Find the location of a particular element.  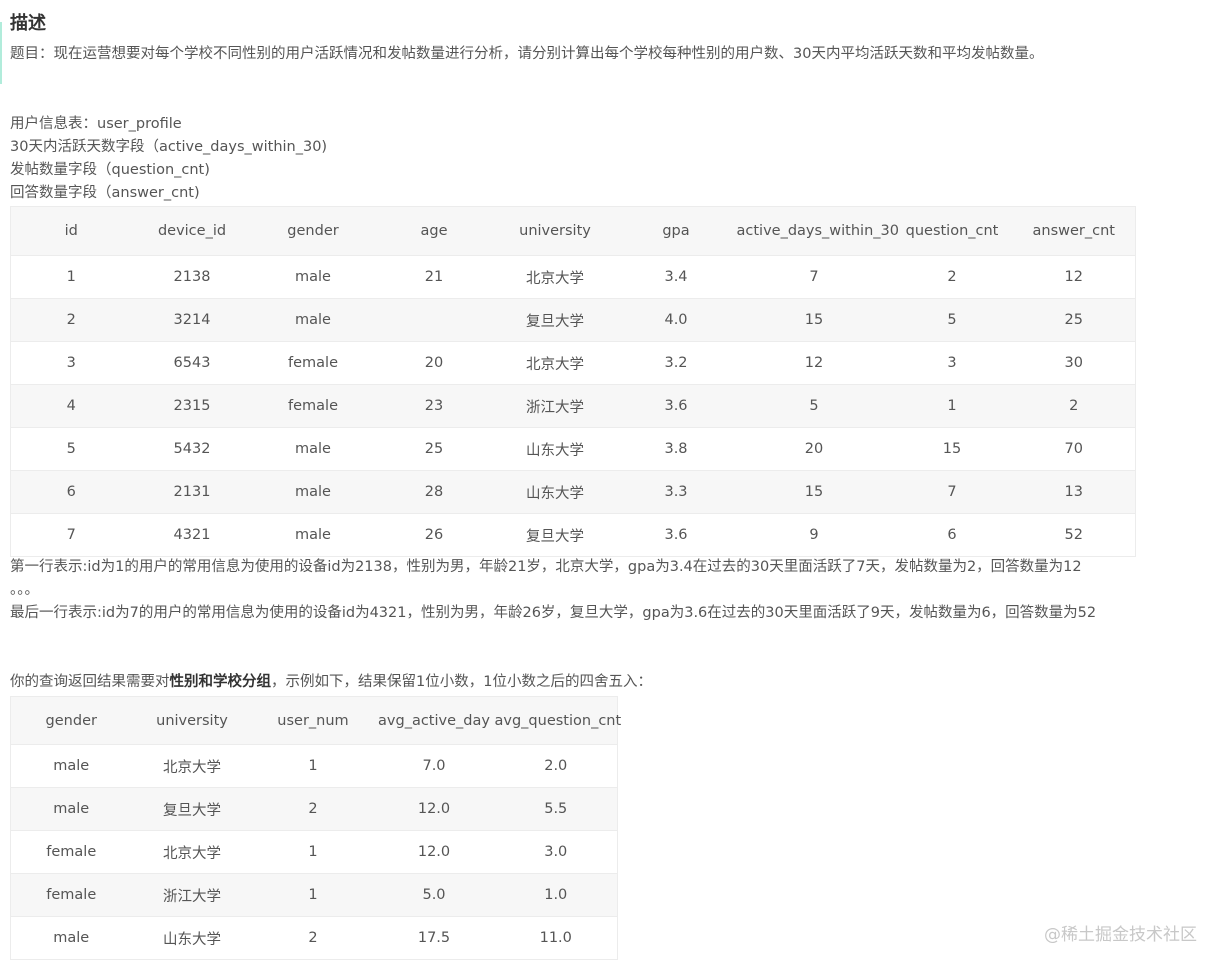

table-cell: 4 is located at coordinates (71, 406).